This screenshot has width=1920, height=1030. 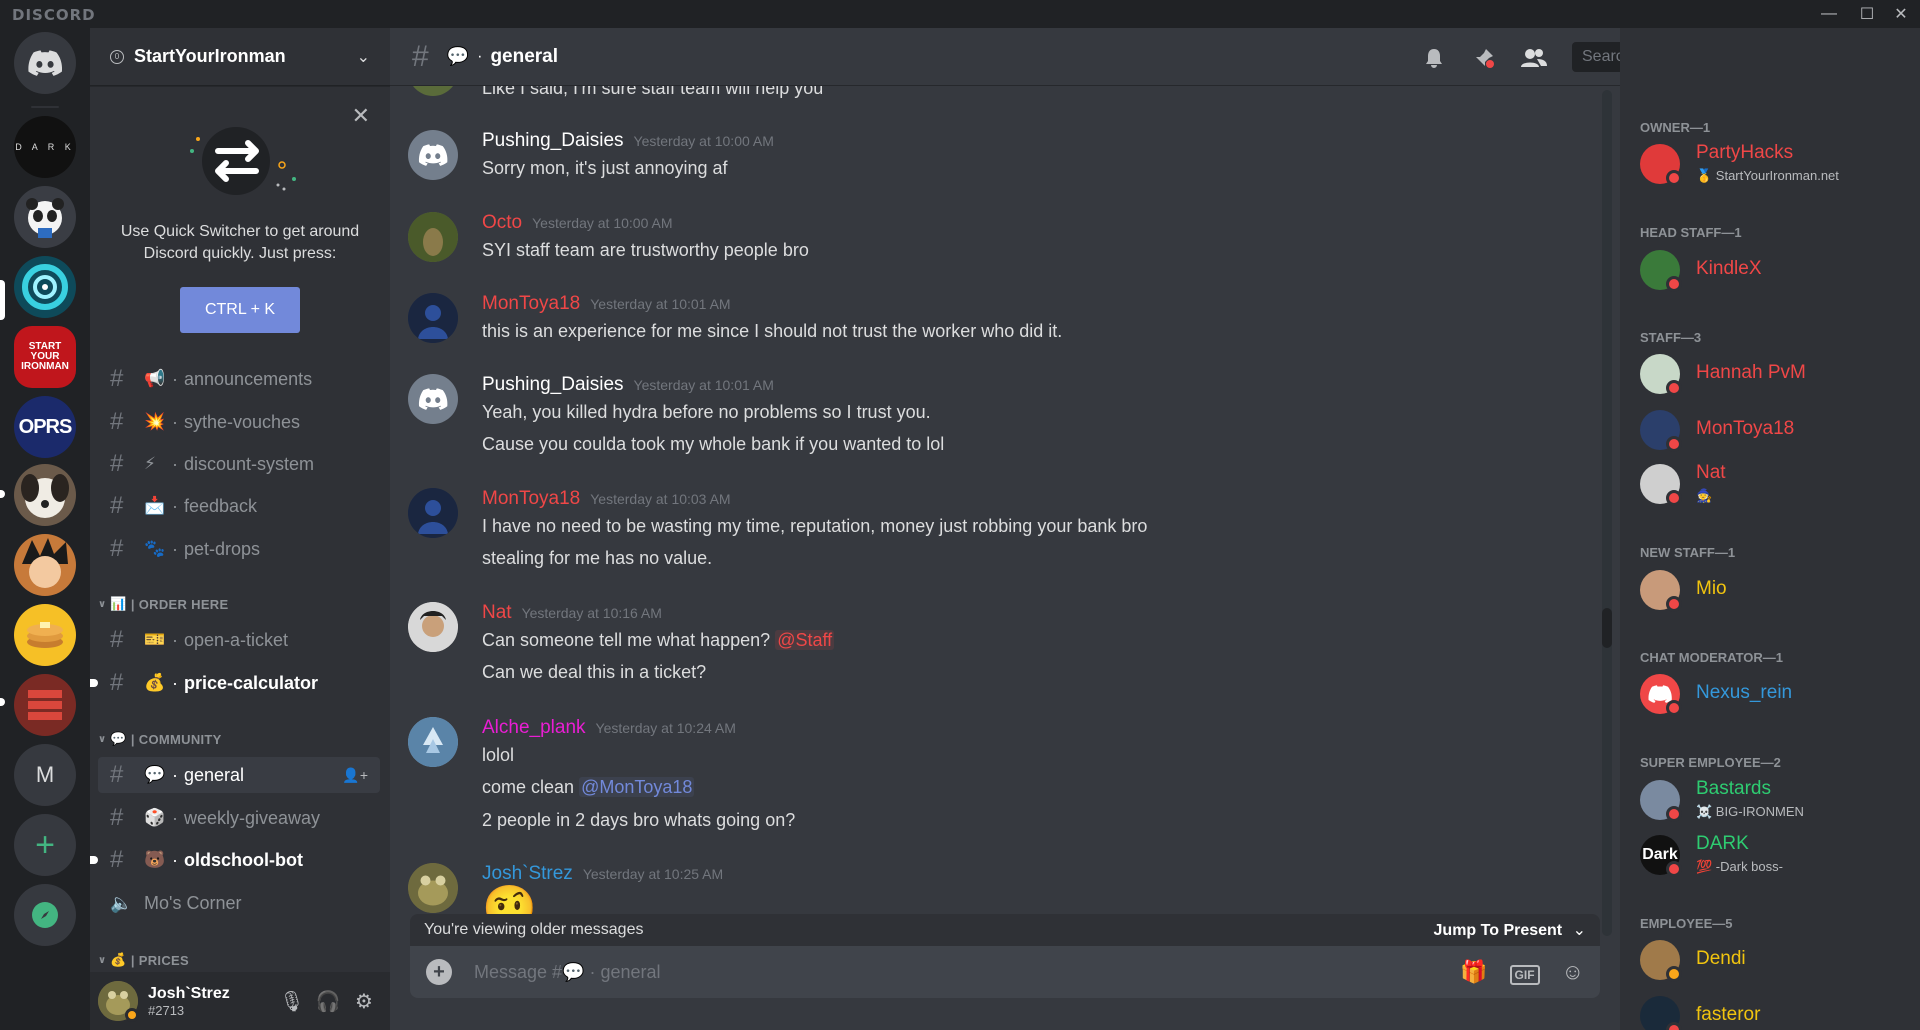 I want to click on speaker-icon: 🔈, so click(x=121, y=902).